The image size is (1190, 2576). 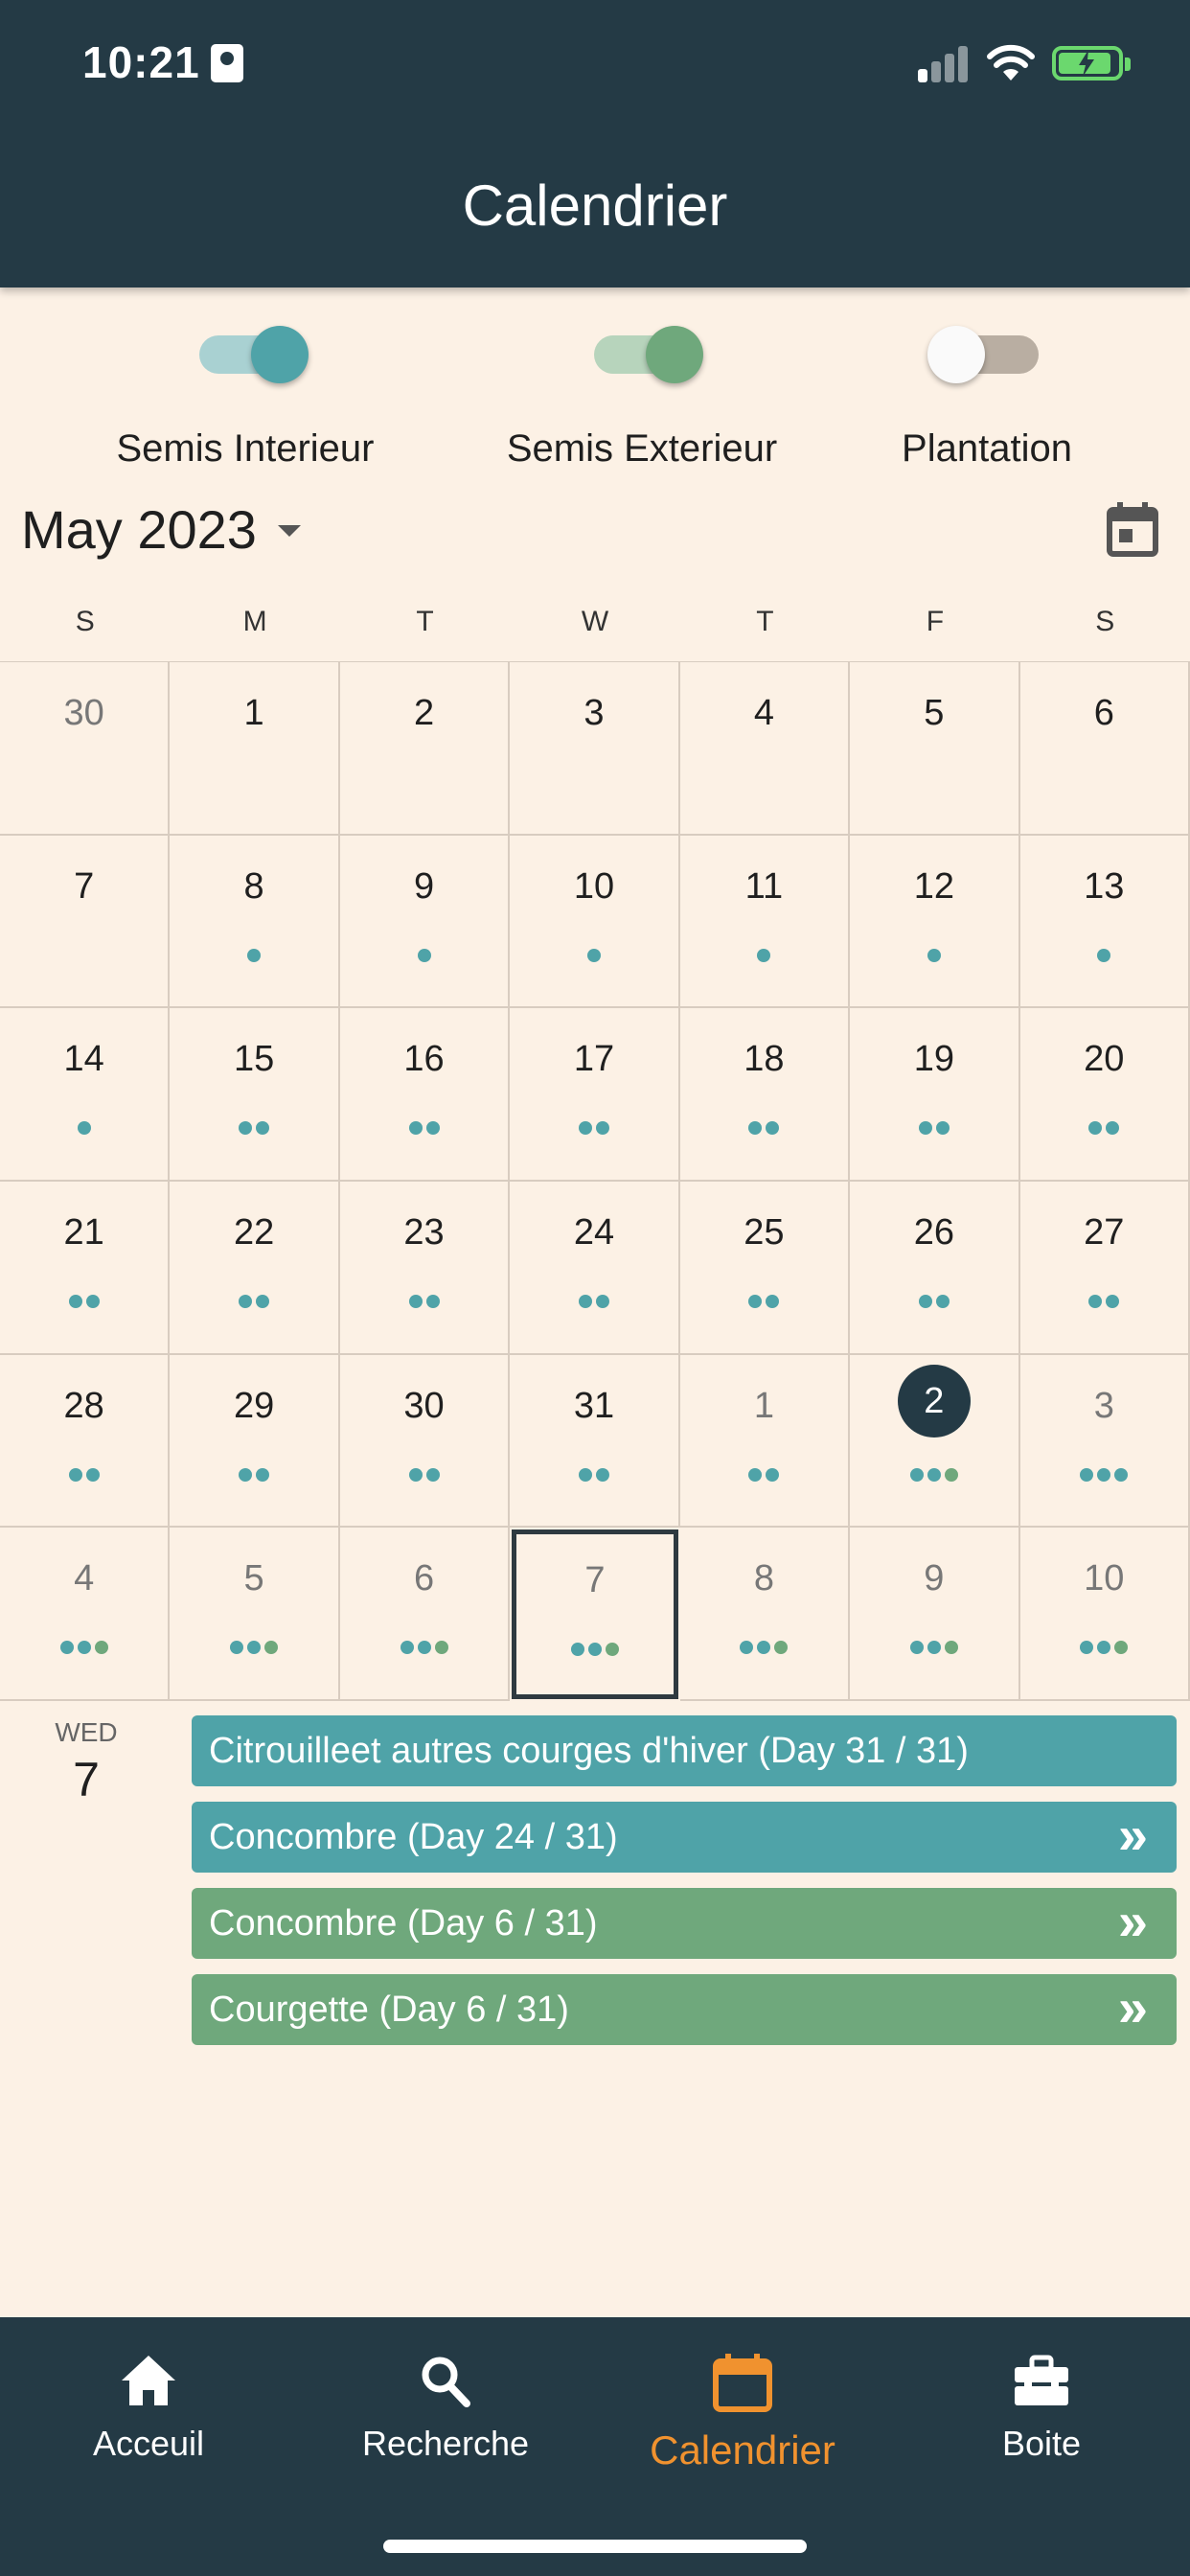 What do you see at coordinates (765, 1268) in the screenshot?
I see `calendar-day-cell: 25` at bounding box center [765, 1268].